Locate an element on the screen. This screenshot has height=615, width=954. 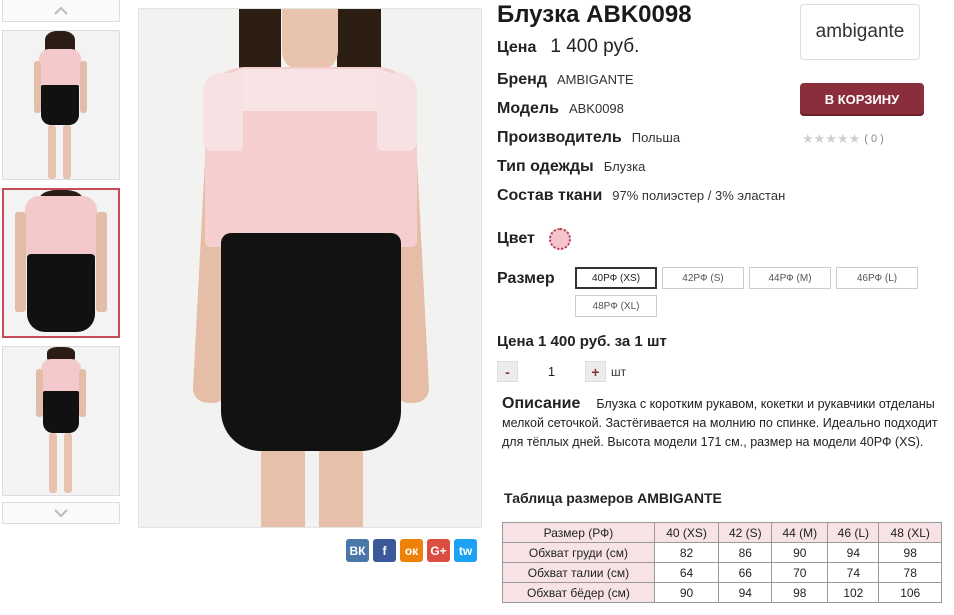
table-row: Обхват талии (см) 64 66 70 74 78 is located at coordinates (722, 572).